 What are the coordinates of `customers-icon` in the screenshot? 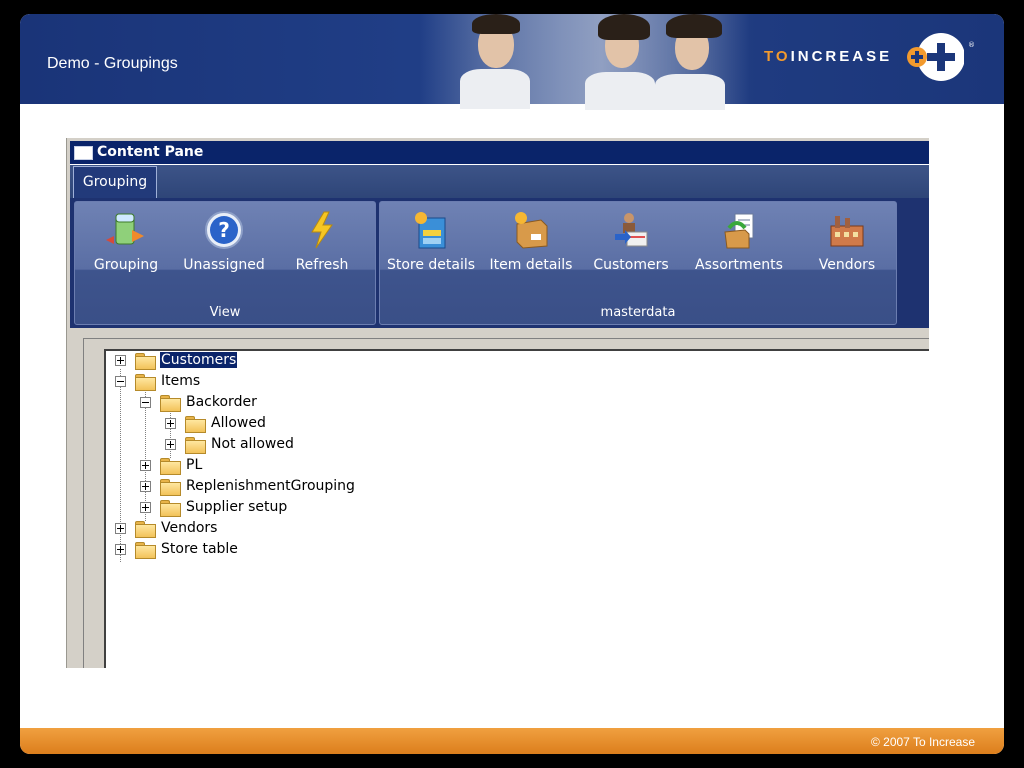 It's located at (631, 230).